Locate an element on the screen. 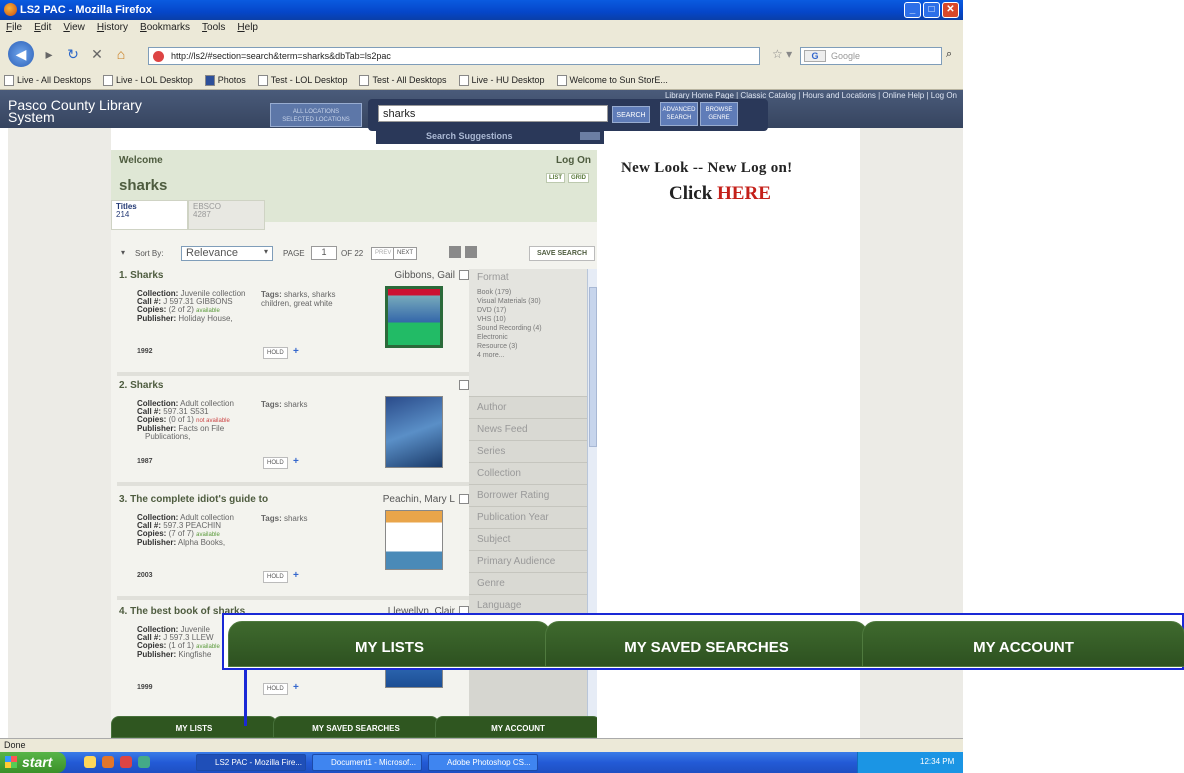 The image size is (1184, 773). close-button: ✕ is located at coordinates (950, 10).